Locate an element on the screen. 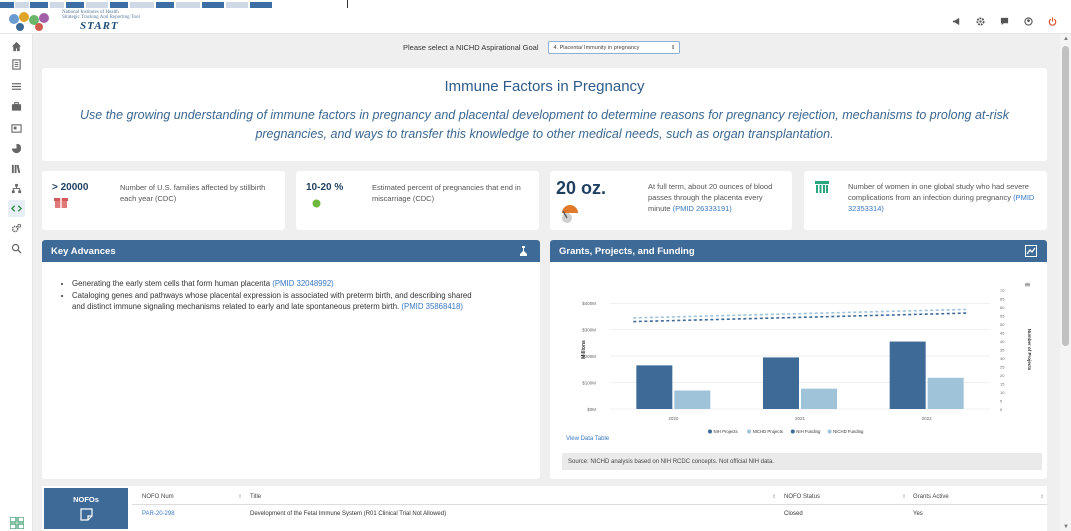  col-header-title: Title is located at coordinates (255, 497).